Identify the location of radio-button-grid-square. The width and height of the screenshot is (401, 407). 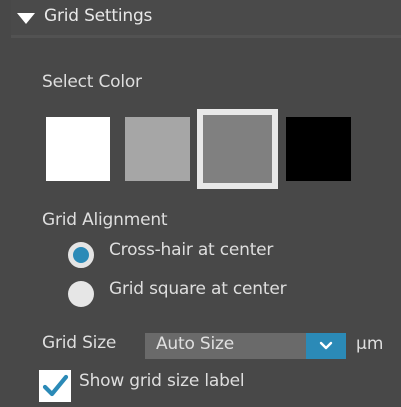
(81, 294).